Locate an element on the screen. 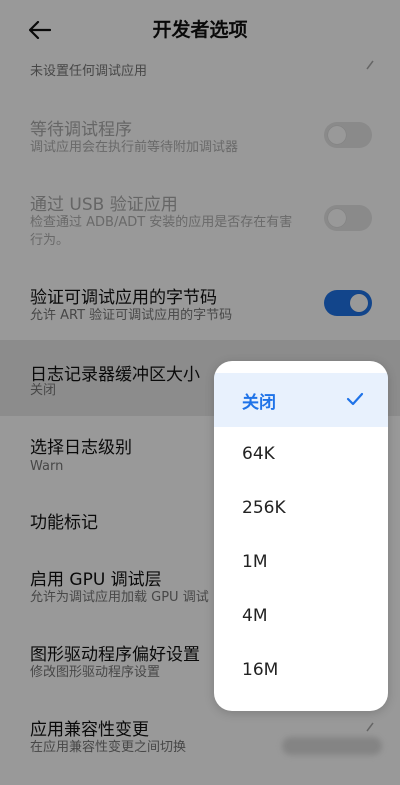 This screenshot has width=400, height=785. option-label: 关闭 is located at coordinates (259, 402).